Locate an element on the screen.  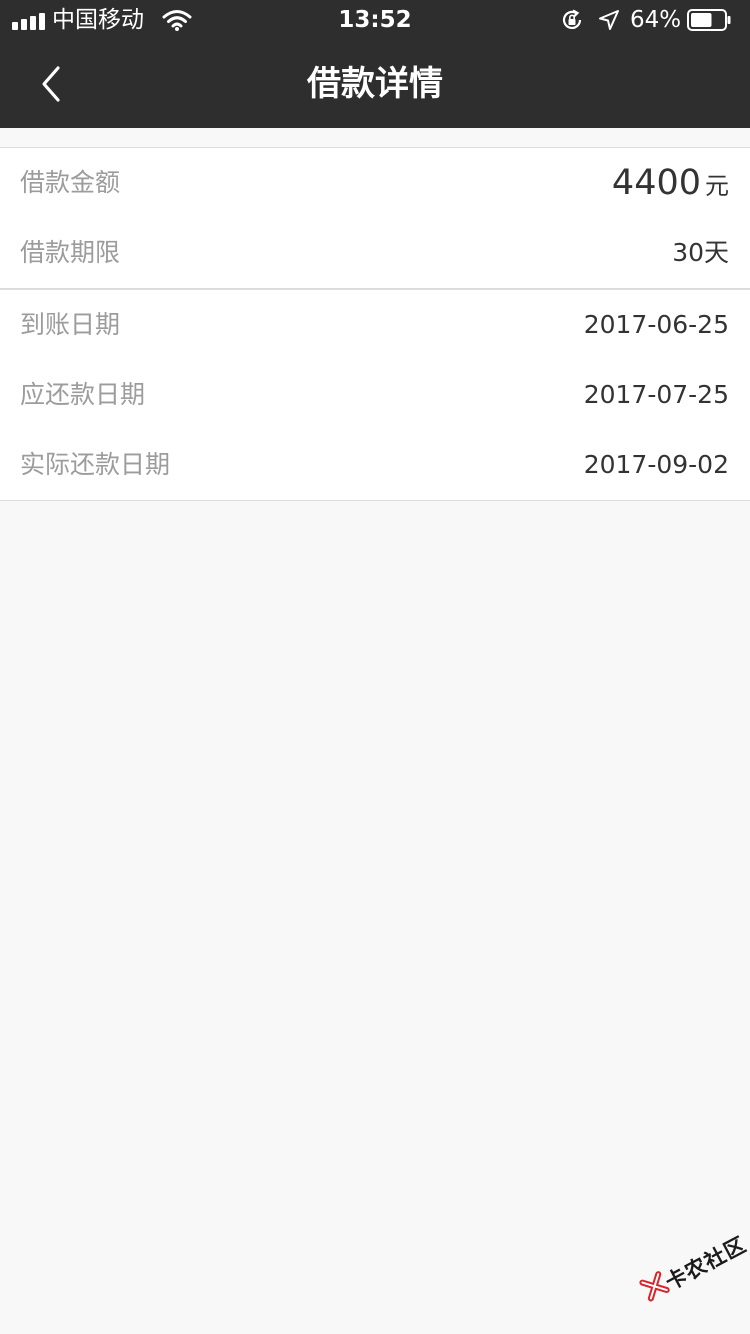
arrival-date-row: 到账日期 2017-06-25 is located at coordinates (375, 325).